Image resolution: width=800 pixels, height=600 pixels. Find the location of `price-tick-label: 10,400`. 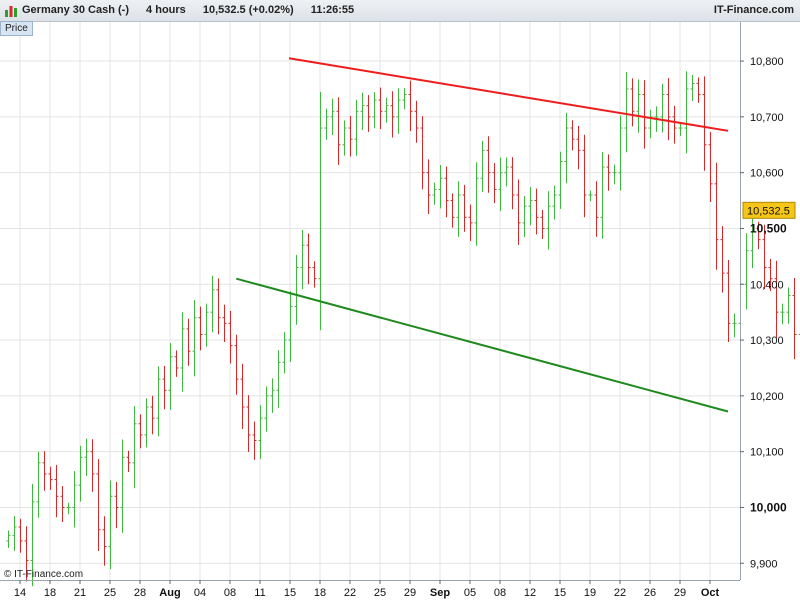

price-tick-label: 10,400 is located at coordinates (767, 285).